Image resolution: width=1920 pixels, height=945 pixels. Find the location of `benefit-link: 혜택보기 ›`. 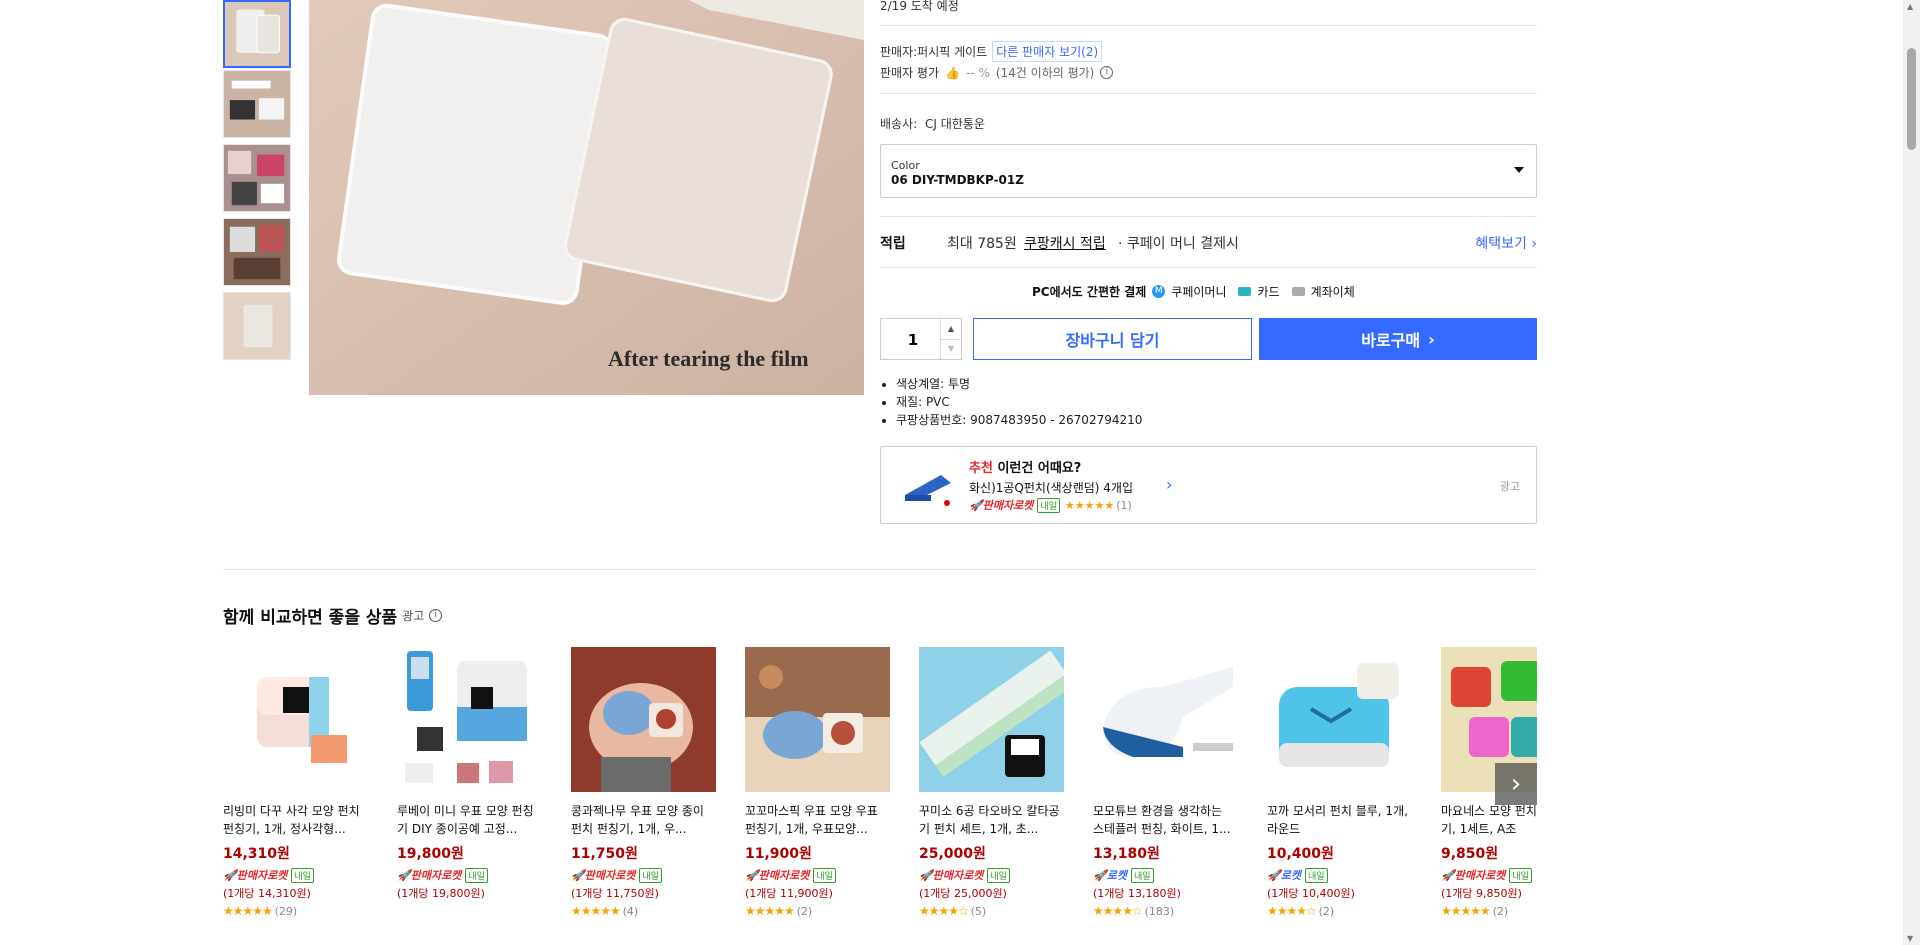

benefit-link: 혜택보기 › is located at coordinates (1506, 243).